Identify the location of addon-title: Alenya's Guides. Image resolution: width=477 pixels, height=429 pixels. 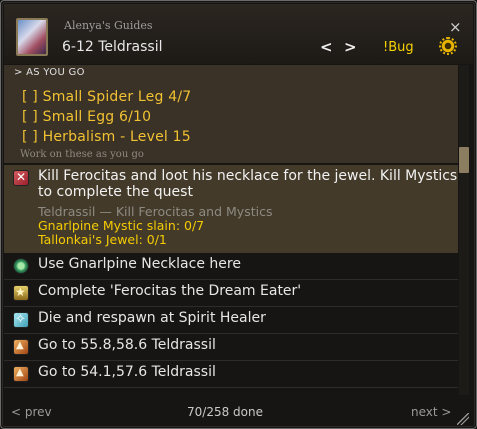
(108, 25).